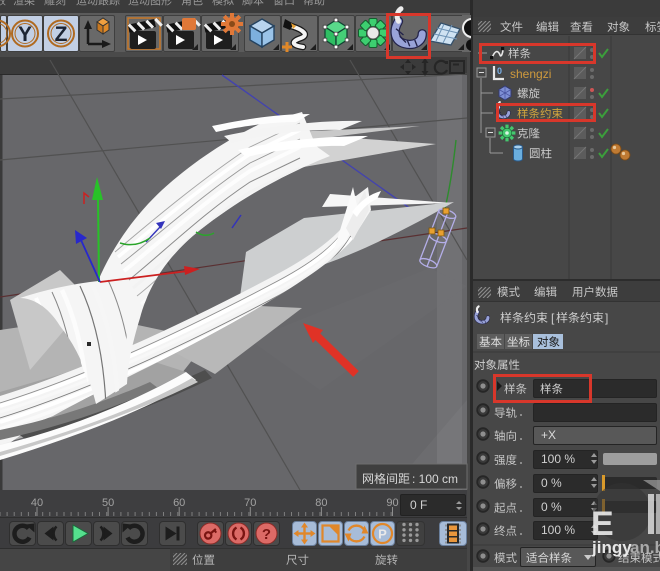 This screenshot has width=660, height=571. I want to click on svg-text: Y, so click(25, 34).